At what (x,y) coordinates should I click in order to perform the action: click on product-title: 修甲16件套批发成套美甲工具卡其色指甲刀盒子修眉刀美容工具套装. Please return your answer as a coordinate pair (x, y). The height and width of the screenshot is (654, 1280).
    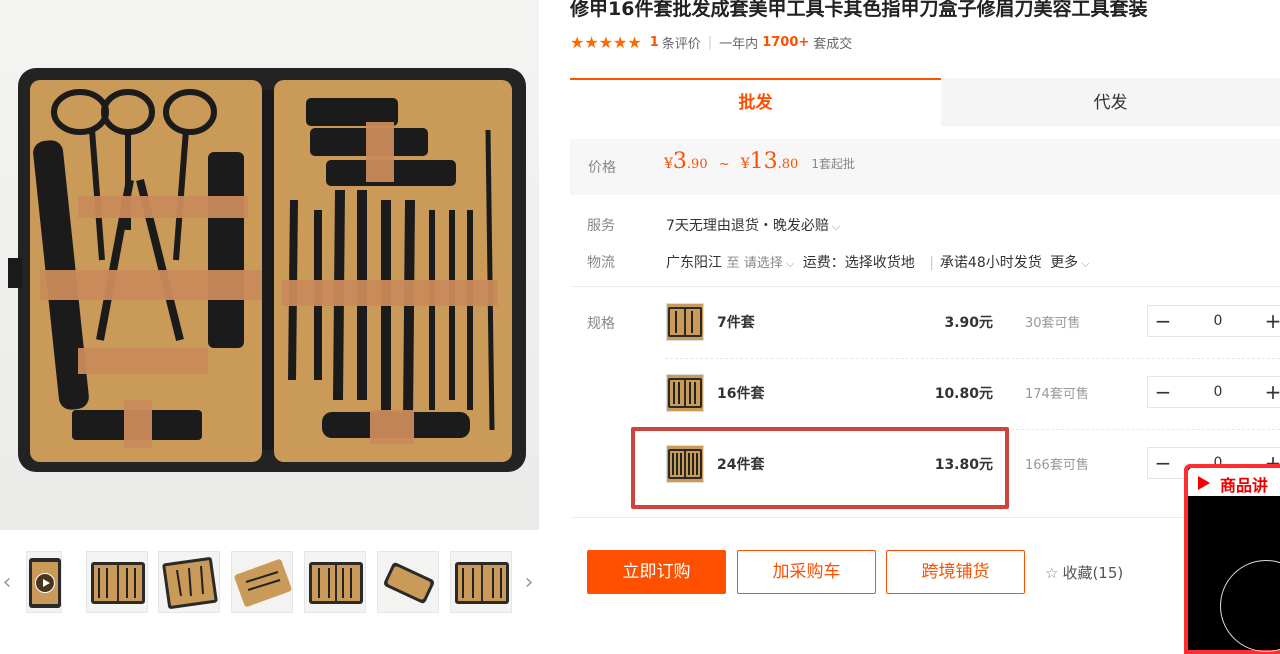
    Looking at the image, I should click on (859, 10).